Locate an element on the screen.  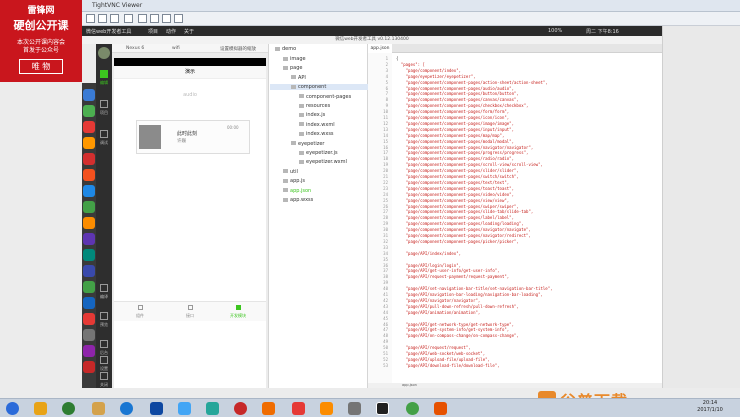
zoom-100-icon is located at coordinates (166, 18).